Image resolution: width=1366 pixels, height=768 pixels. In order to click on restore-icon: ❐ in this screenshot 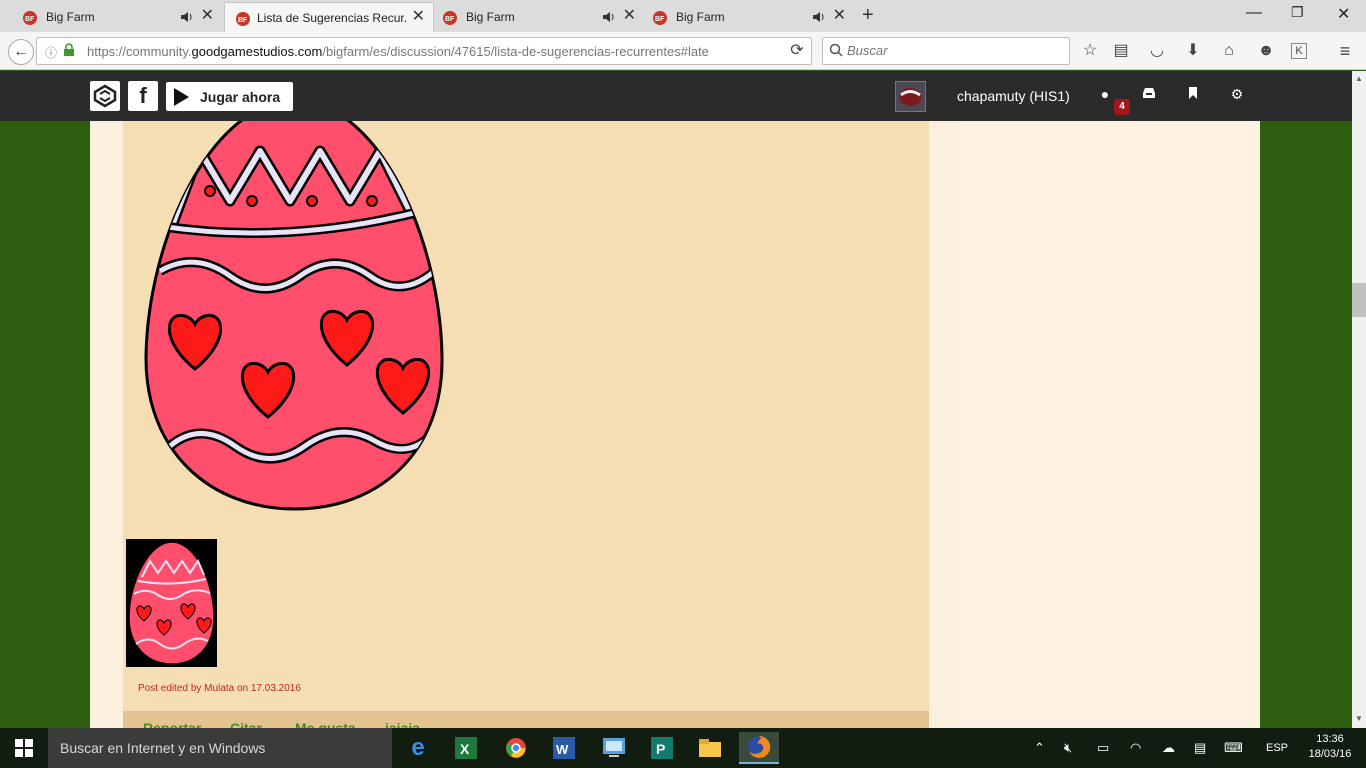, I will do `click(1297, 12)`.